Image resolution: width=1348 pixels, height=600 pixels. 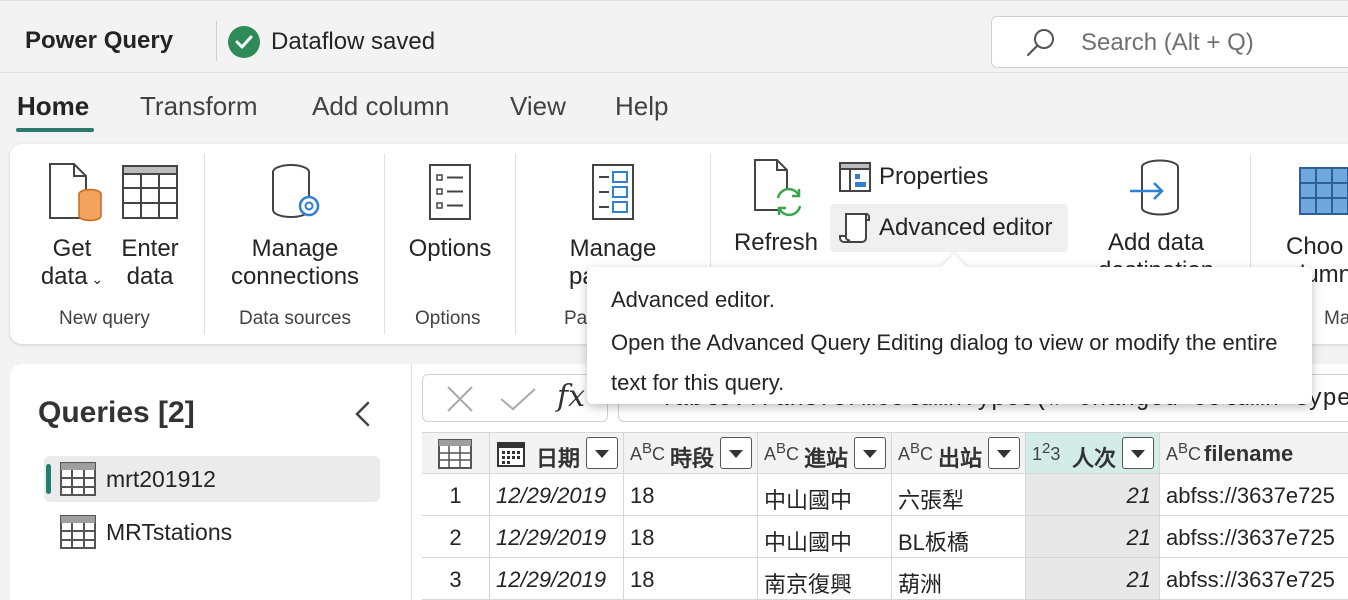 I want to click on refresh-button: Refresh, so click(x=776, y=207).